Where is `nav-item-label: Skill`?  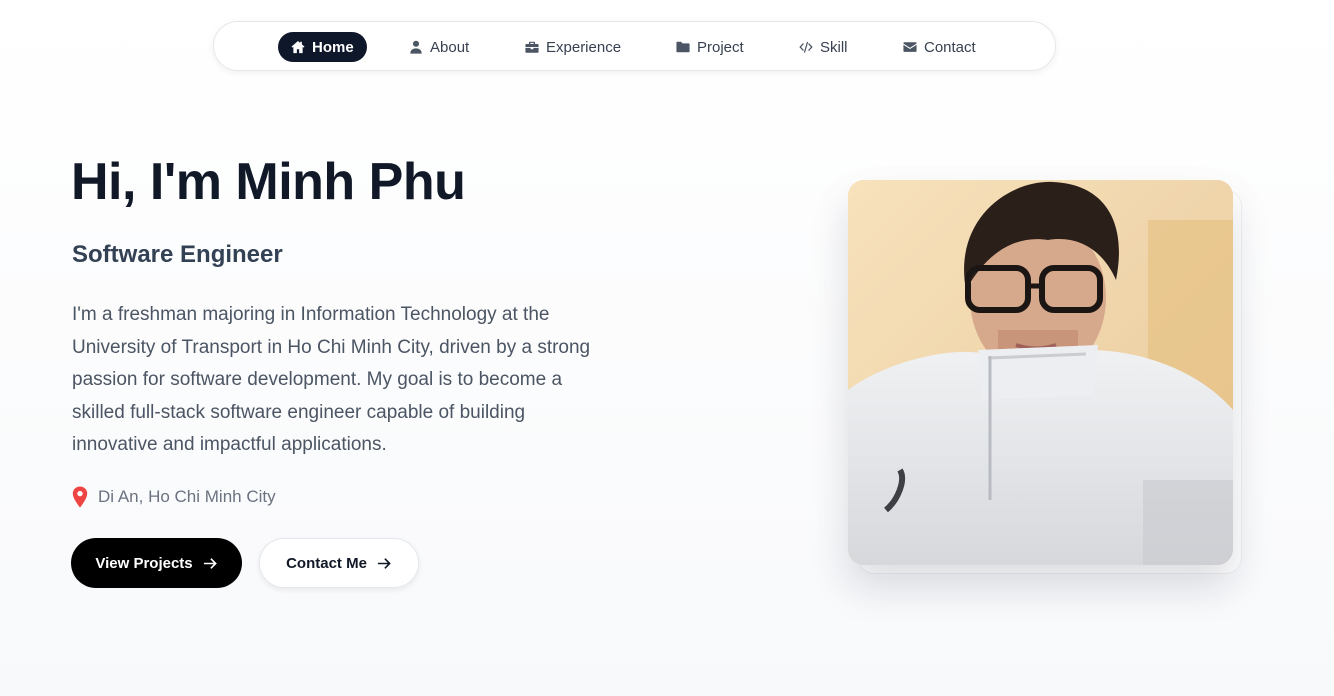 nav-item-label: Skill is located at coordinates (834, 47).